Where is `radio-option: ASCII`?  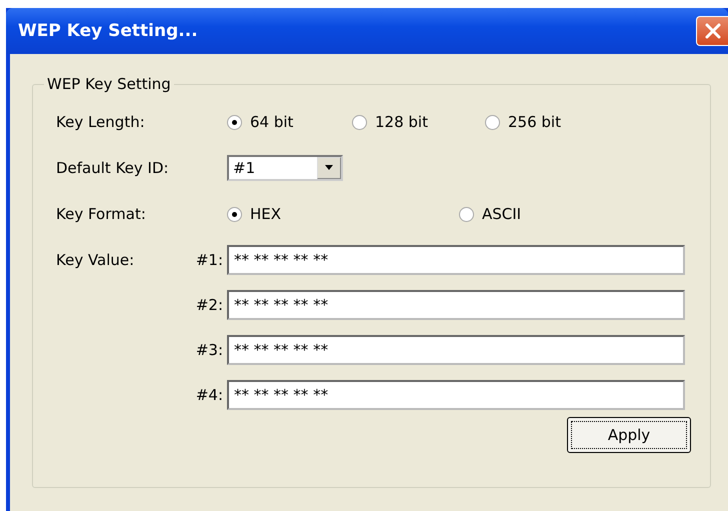
radio-option: ASCII is located at coordinates (575, 214).